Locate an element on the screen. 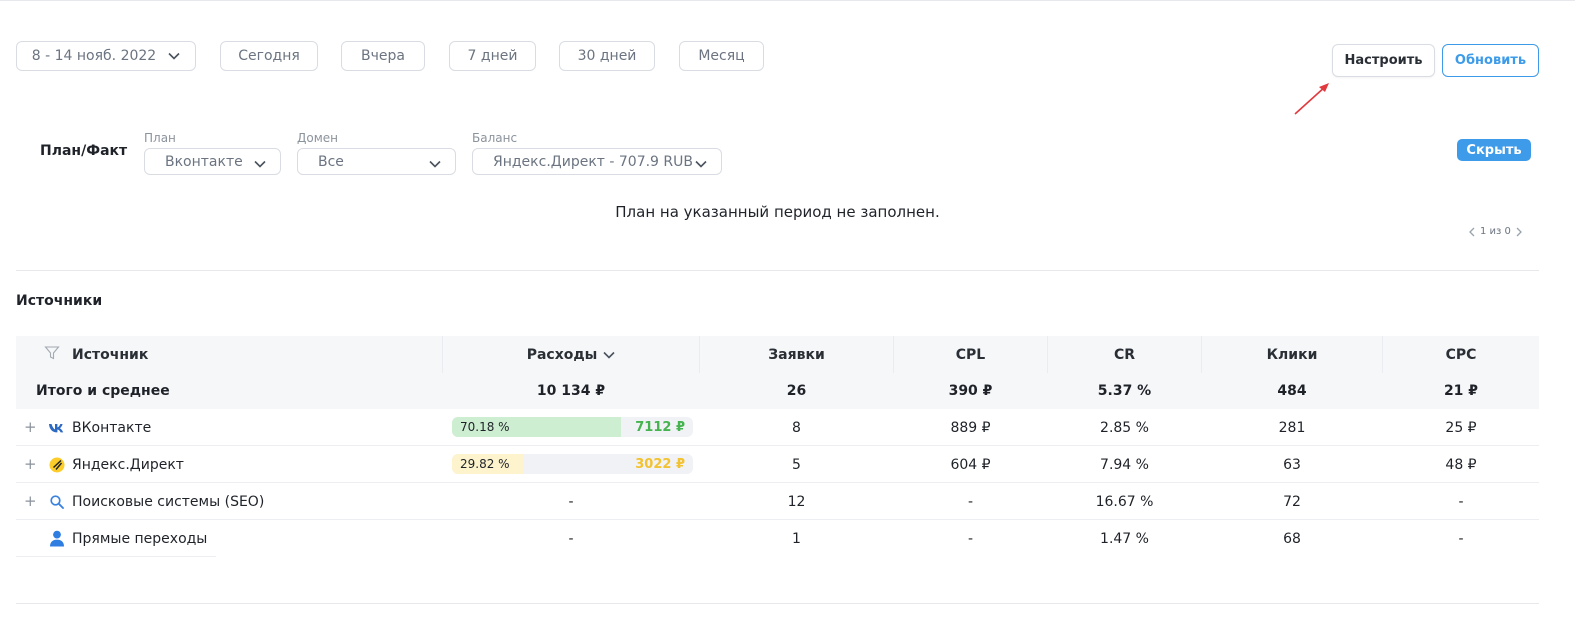 This screenshot has height=618, width=1575. source-name: ВКонтакте is located at coordinates (111, 427).